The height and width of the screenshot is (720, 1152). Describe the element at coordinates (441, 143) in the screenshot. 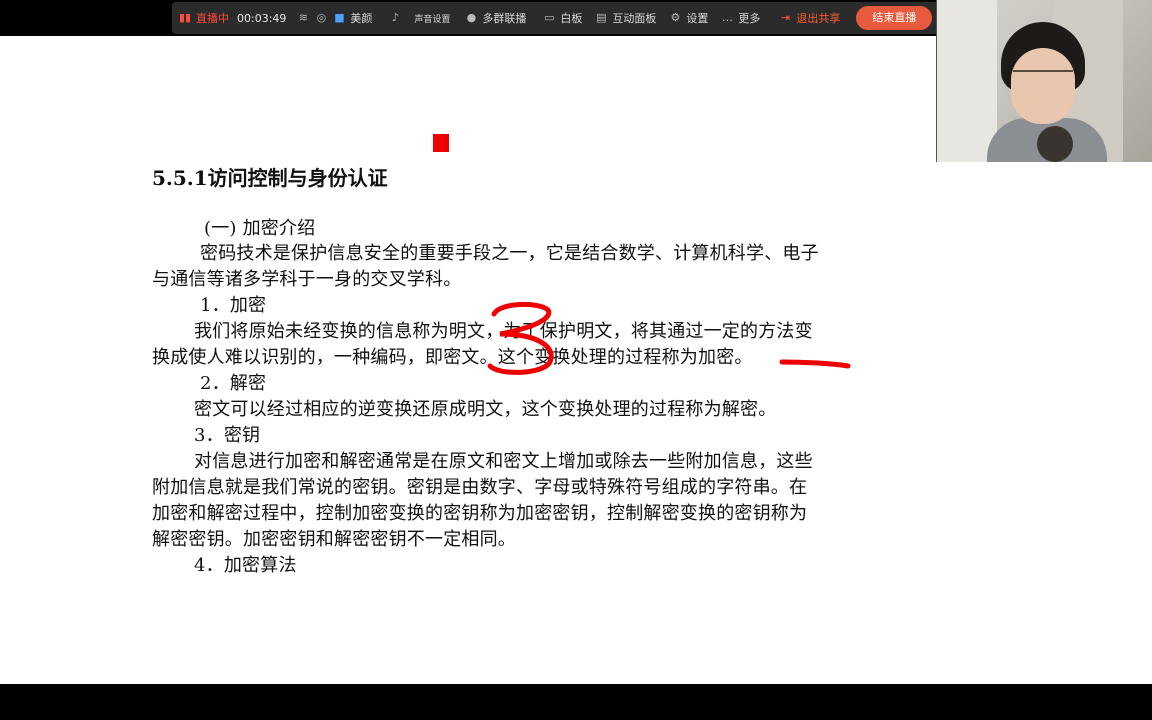

I see `pointer-marker` at that location.